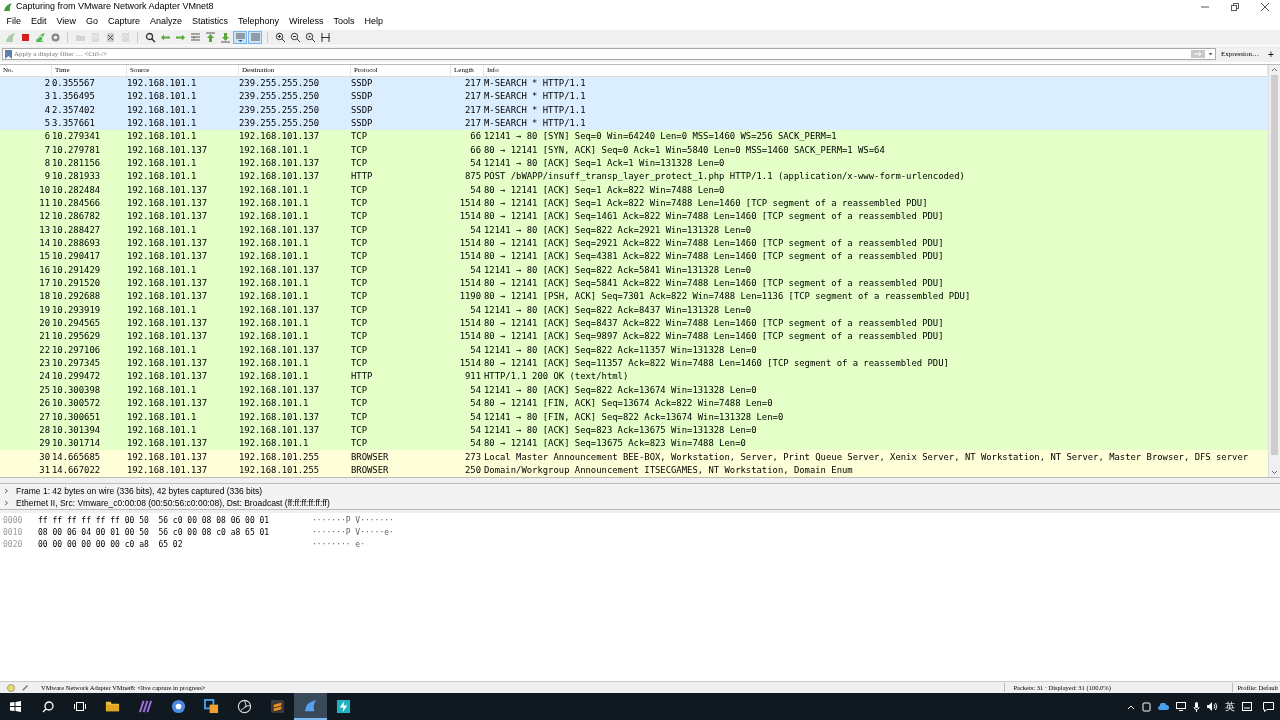 The width and height of the screenshot is (1280, 720). Describe the element at coordinates (1181, 706) in the screenshot. I see `network-icon` at that location.